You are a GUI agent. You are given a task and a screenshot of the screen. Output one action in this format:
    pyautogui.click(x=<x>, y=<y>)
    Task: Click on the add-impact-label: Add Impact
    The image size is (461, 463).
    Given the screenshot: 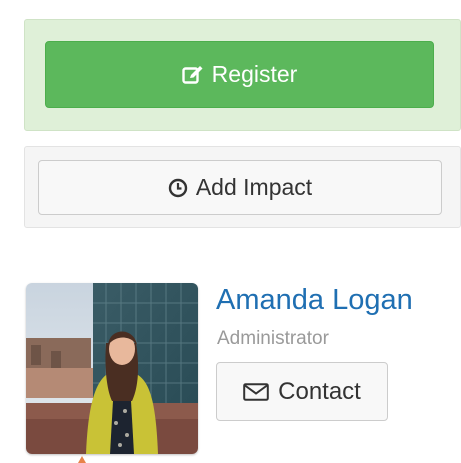 What is the action you would take?
    pyautogui.click(x=254, y=187)
    